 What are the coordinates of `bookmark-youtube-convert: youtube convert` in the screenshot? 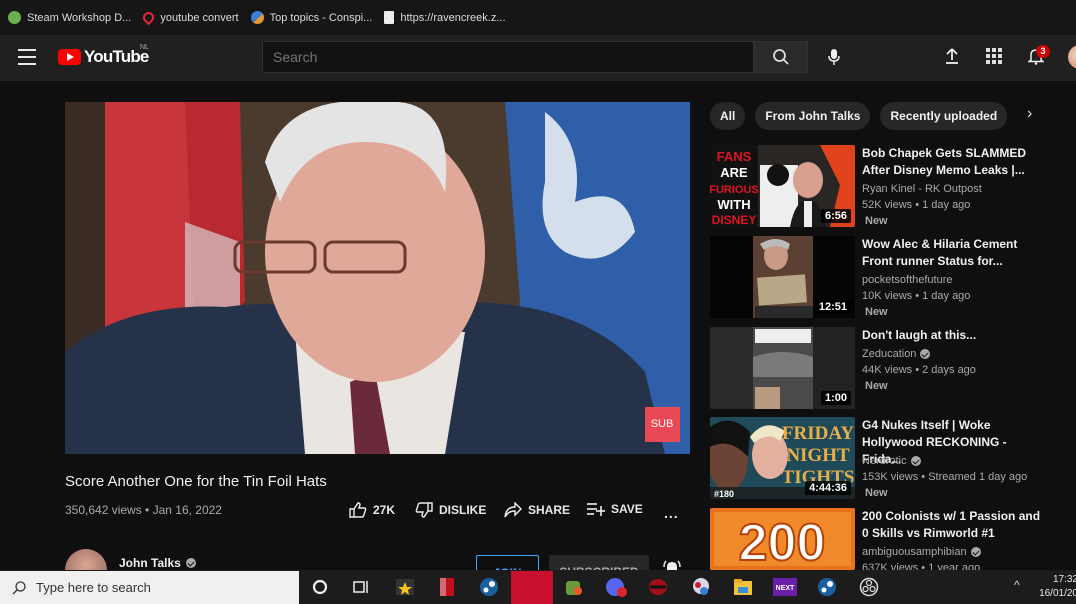 It's located at (190, 17).